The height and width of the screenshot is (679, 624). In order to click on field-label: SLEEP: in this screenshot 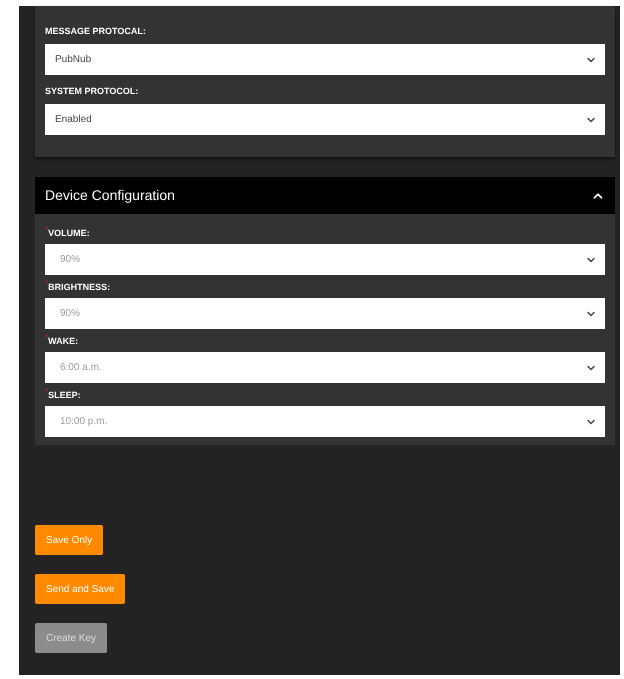, I will do `click(64, 395)`.